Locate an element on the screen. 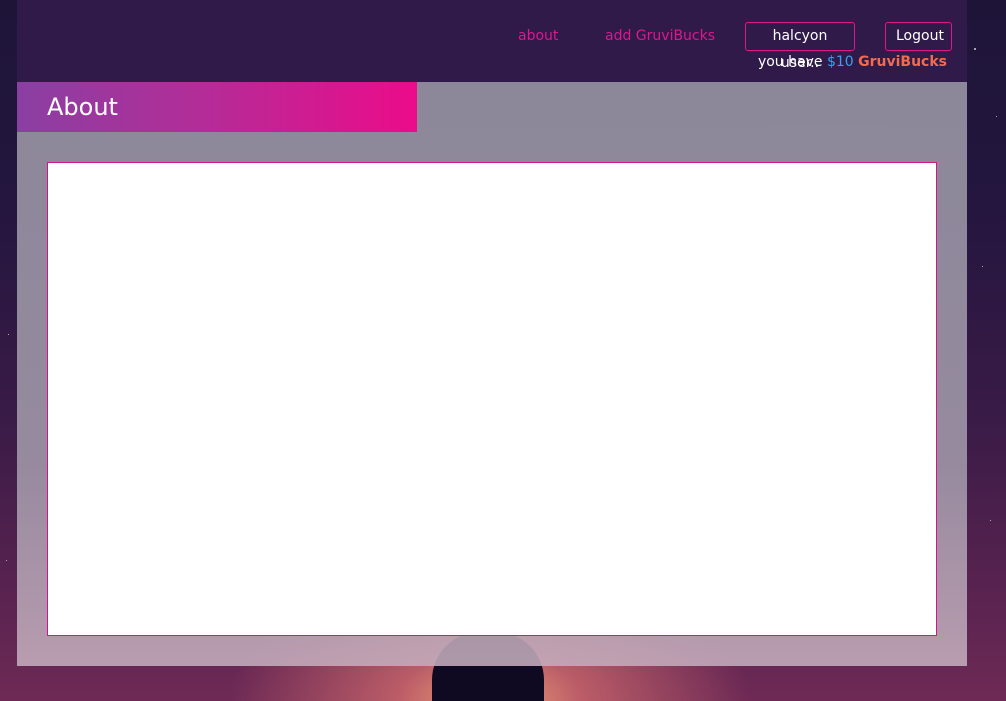 This screenshot has width=1006, height=701. user-menu-button: halcyon user.. is located at coordinates (800, 46).